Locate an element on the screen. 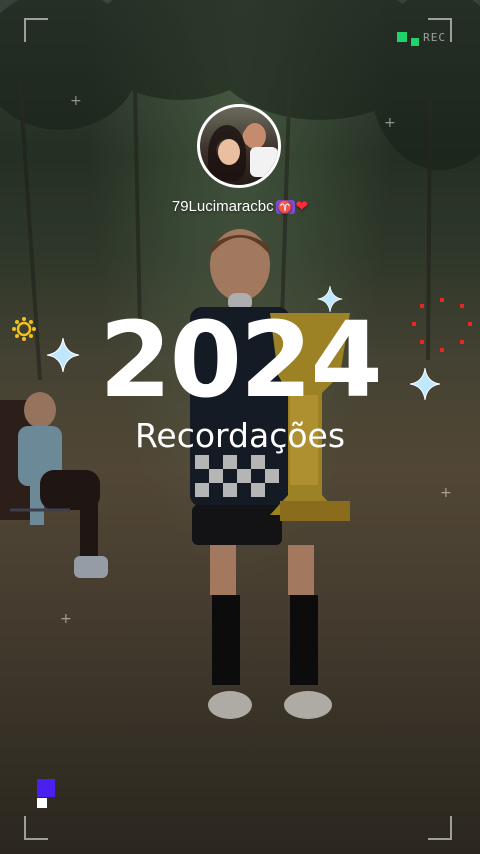 Image resolution: width=480 pixels, height=854 pixels. pixel-white-block is located at coordinates (42, 803).